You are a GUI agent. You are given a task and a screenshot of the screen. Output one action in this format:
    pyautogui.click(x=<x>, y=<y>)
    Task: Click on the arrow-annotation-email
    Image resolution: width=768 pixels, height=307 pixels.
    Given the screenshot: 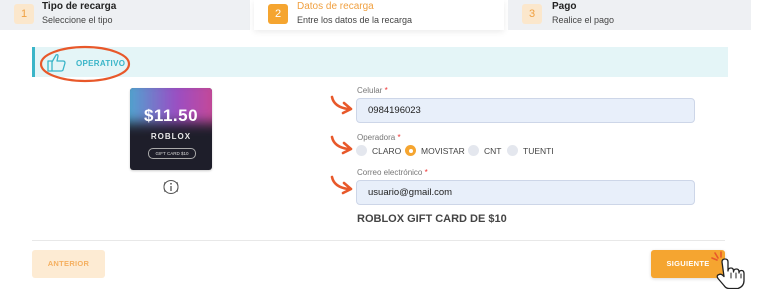 What is the action you would take?
    pyautogui.click(x=341, y=185)
    